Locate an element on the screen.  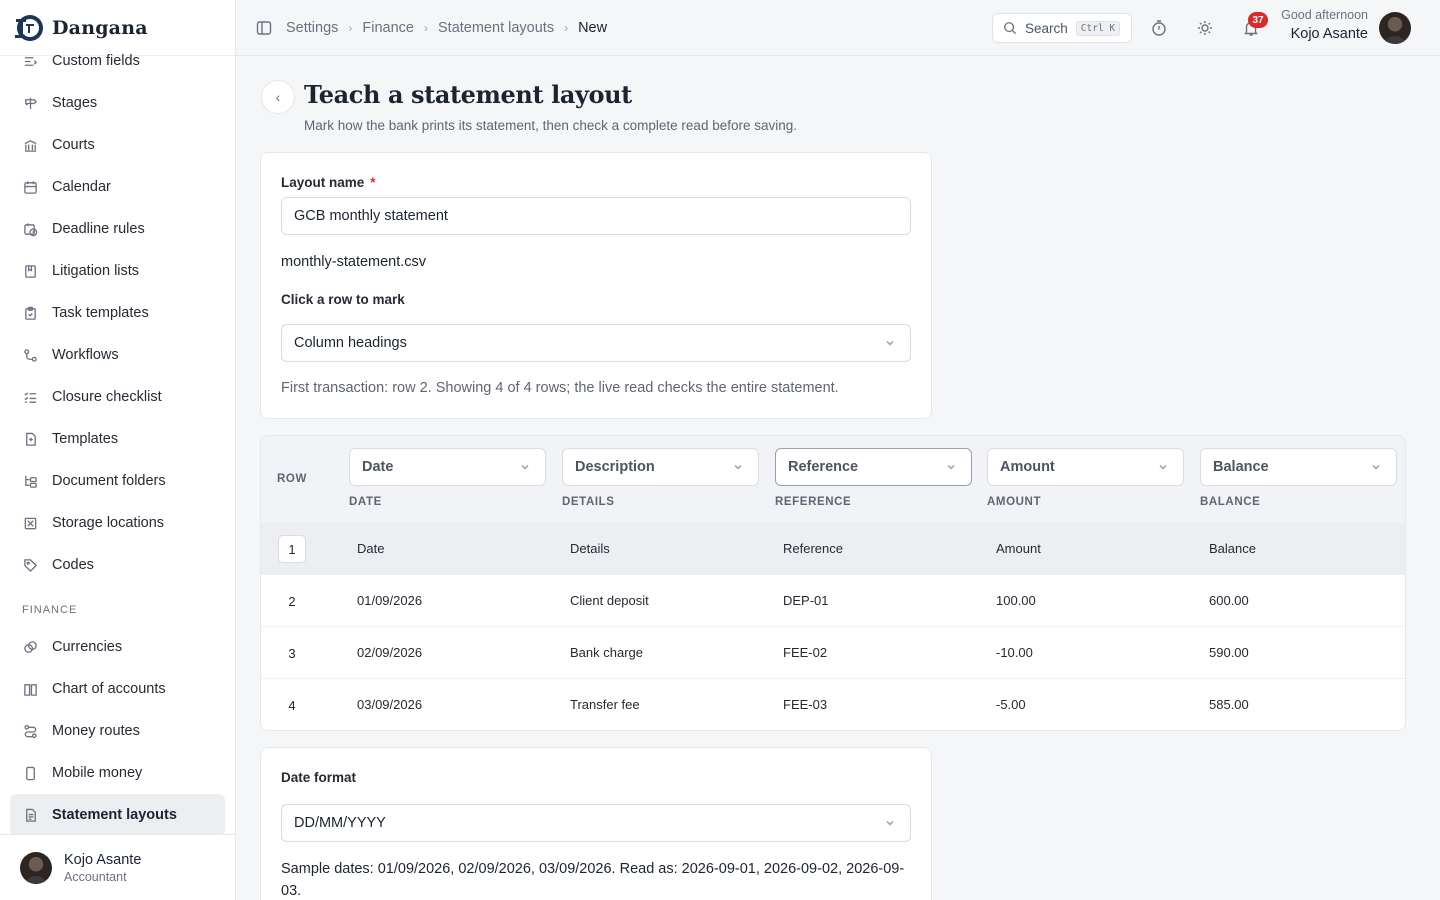
column-select-date: Date is located at coordinates (447, 467).